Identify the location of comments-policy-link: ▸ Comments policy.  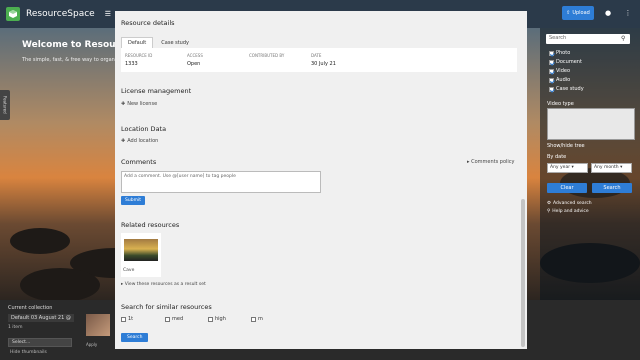
(491, 162).